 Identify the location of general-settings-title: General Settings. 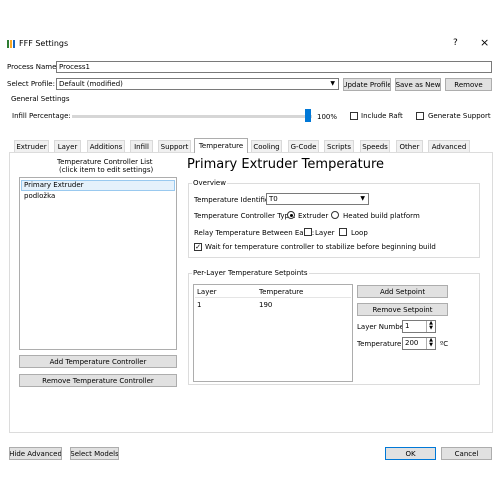
(40, 99).